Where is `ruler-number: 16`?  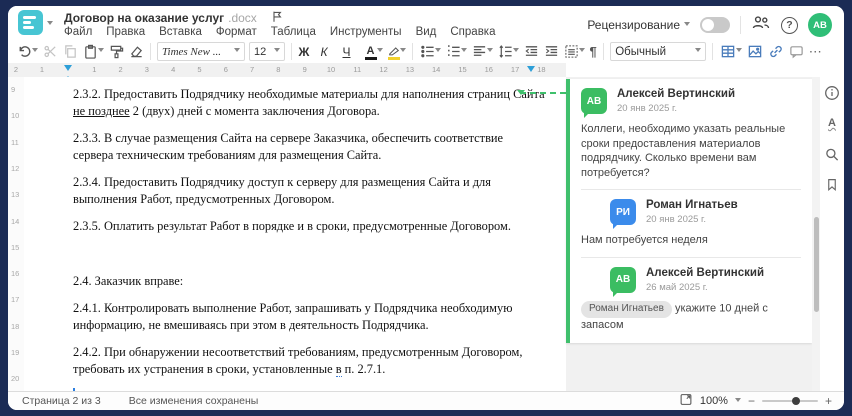
ruler-number: 16 is located at coordinates (488, 69).